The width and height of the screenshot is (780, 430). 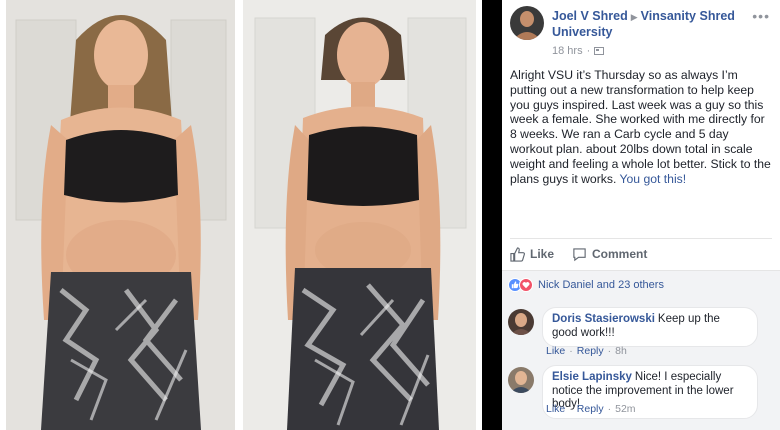 What do you see at coordinates (492, 215) in the screenshot?
I see `photo-divider` at bounding box center [492, 215].